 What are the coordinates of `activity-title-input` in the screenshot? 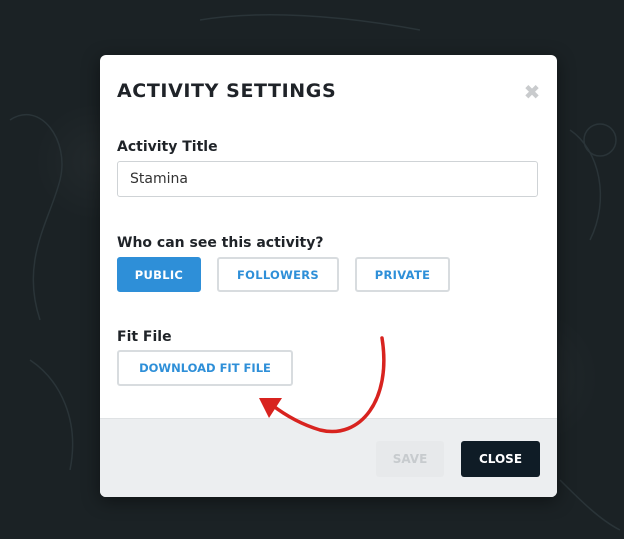 It's located at (327, 179).